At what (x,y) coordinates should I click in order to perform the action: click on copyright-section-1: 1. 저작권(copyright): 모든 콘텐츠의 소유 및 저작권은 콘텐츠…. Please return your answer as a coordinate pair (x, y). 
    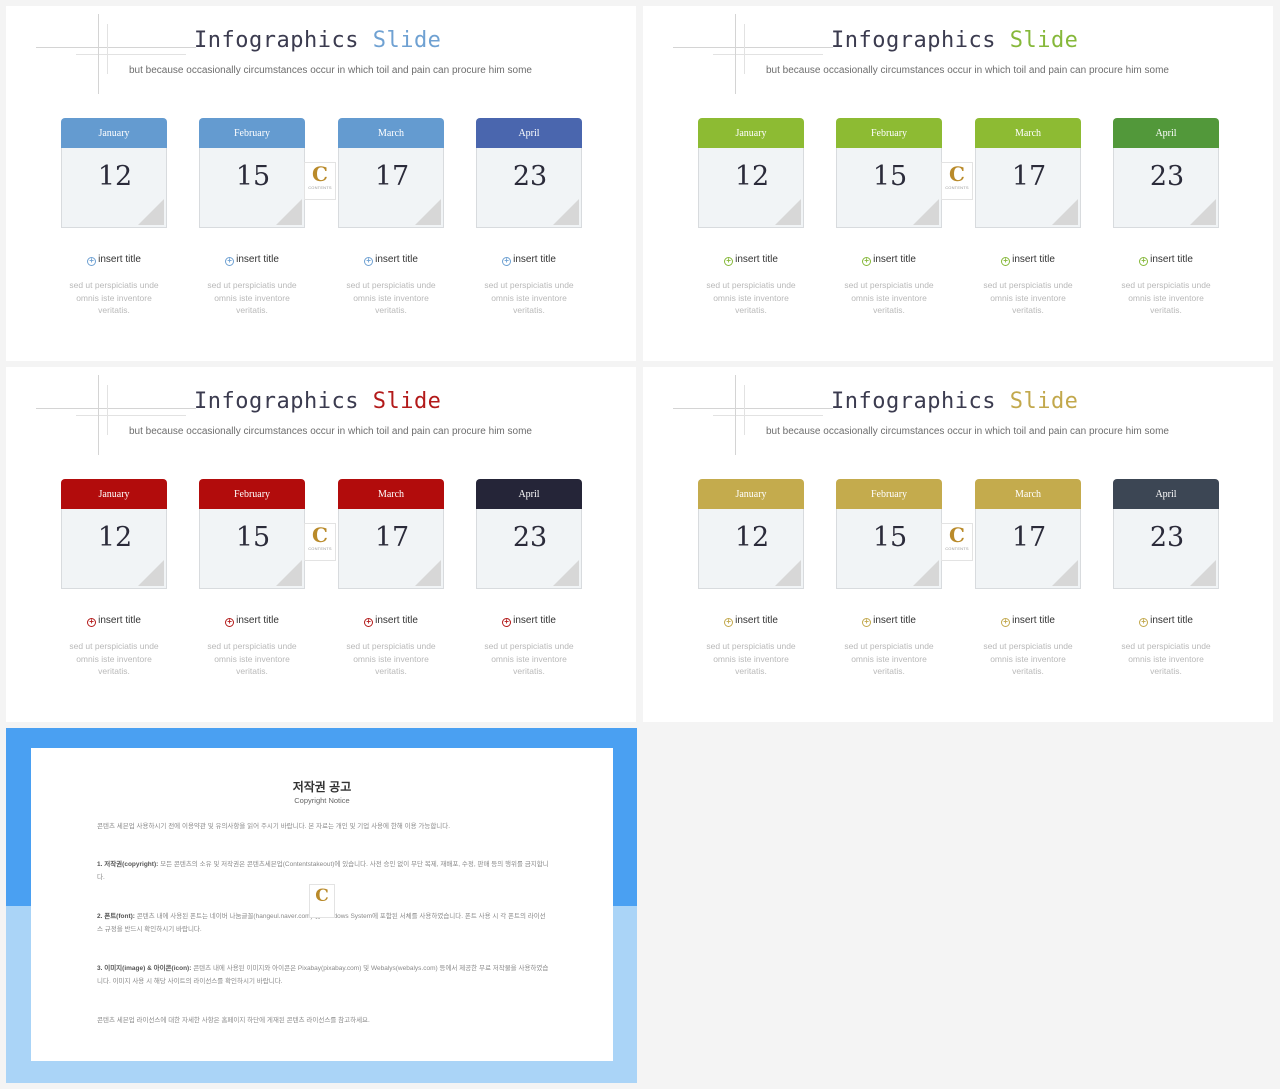
    Looking at the image, I should click on (323, 871).